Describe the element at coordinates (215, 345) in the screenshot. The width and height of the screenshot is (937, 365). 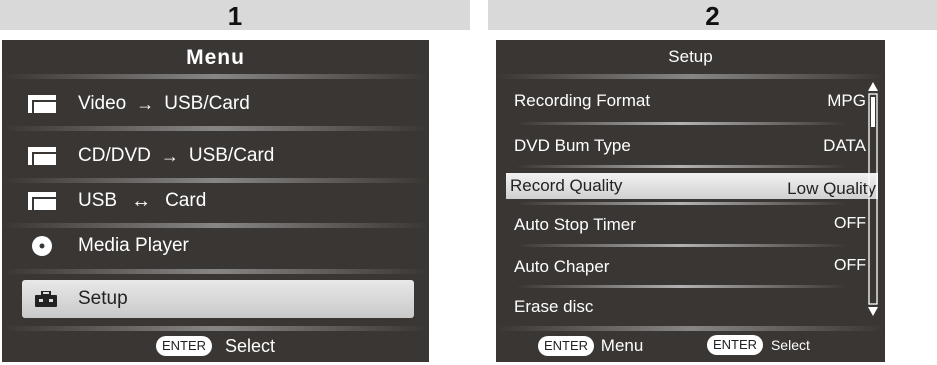
I see `menu-footer: ENTER Select` at that location.